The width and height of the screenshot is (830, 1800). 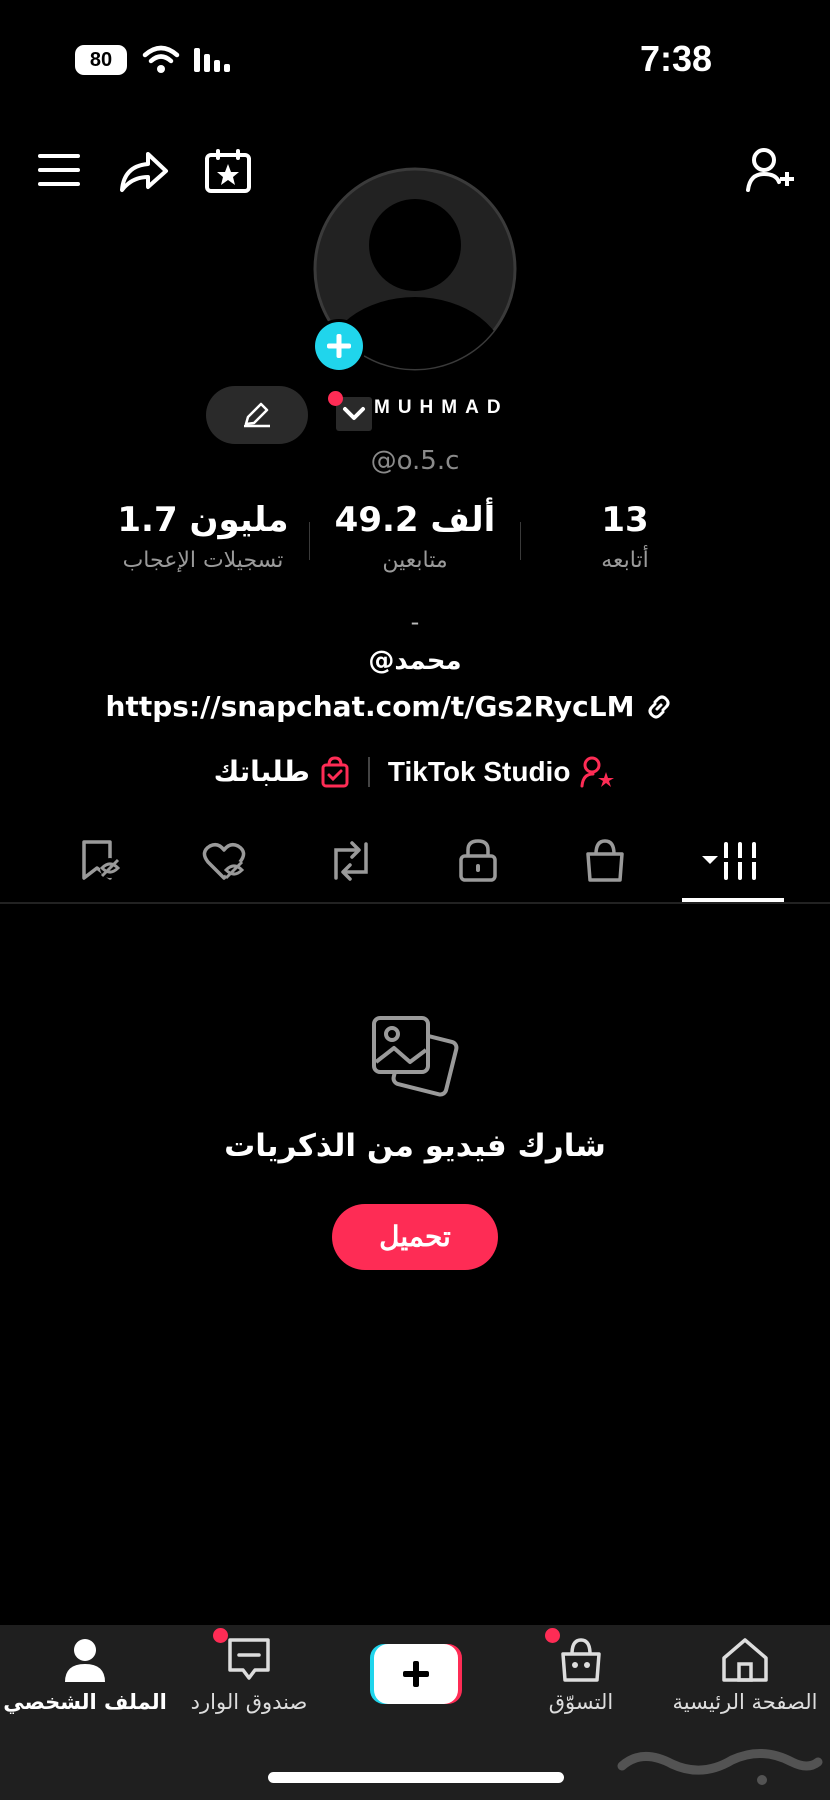 What do you see at coordinates (368, 771) in the screenshot?
I see `shortcut-divider` at bounding box center [368, 771].